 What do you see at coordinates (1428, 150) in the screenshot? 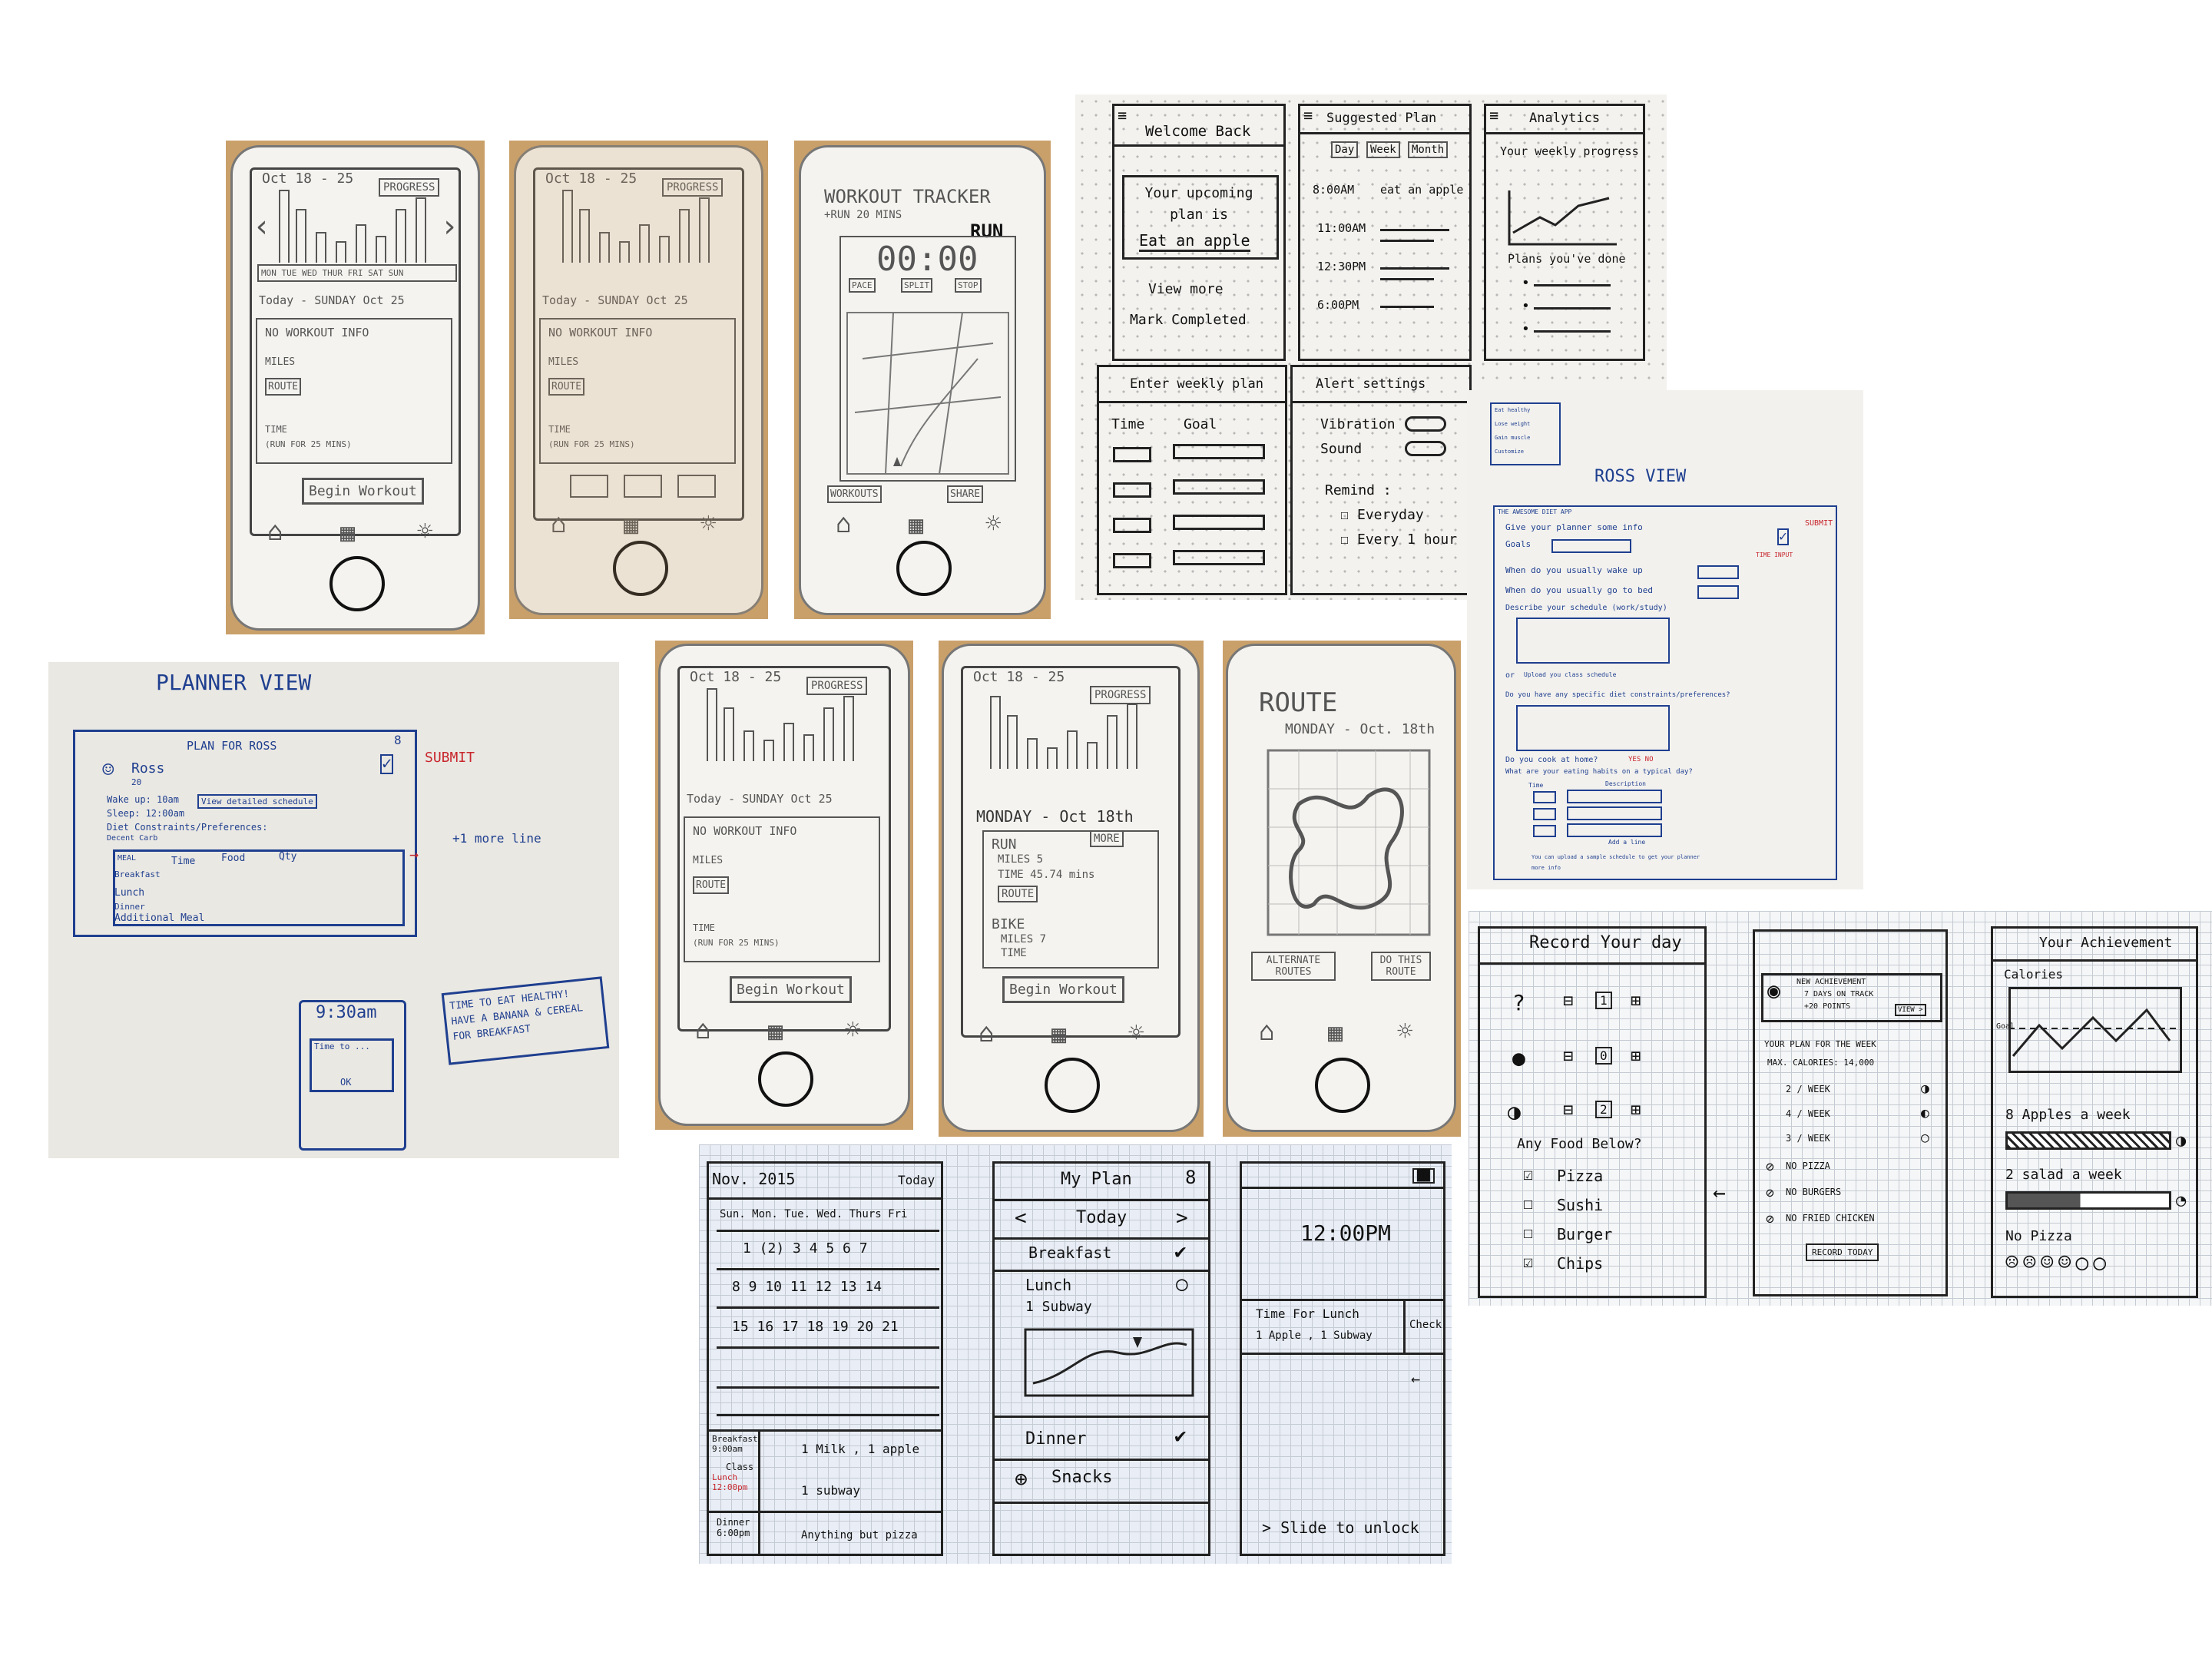
I see `tab-month: Month` at bounding box center [1428, 150].